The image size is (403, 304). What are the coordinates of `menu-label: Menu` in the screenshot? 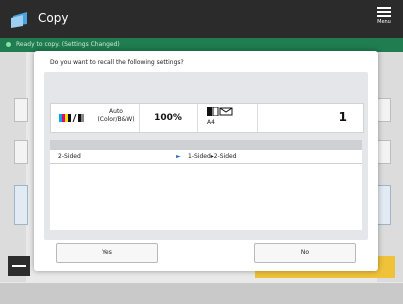 It's located at (384, 22).